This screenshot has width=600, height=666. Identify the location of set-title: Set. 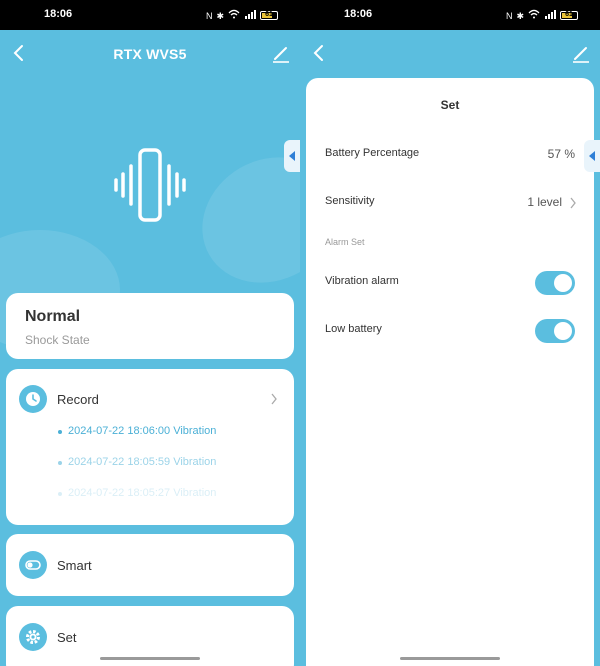
(67, 637).